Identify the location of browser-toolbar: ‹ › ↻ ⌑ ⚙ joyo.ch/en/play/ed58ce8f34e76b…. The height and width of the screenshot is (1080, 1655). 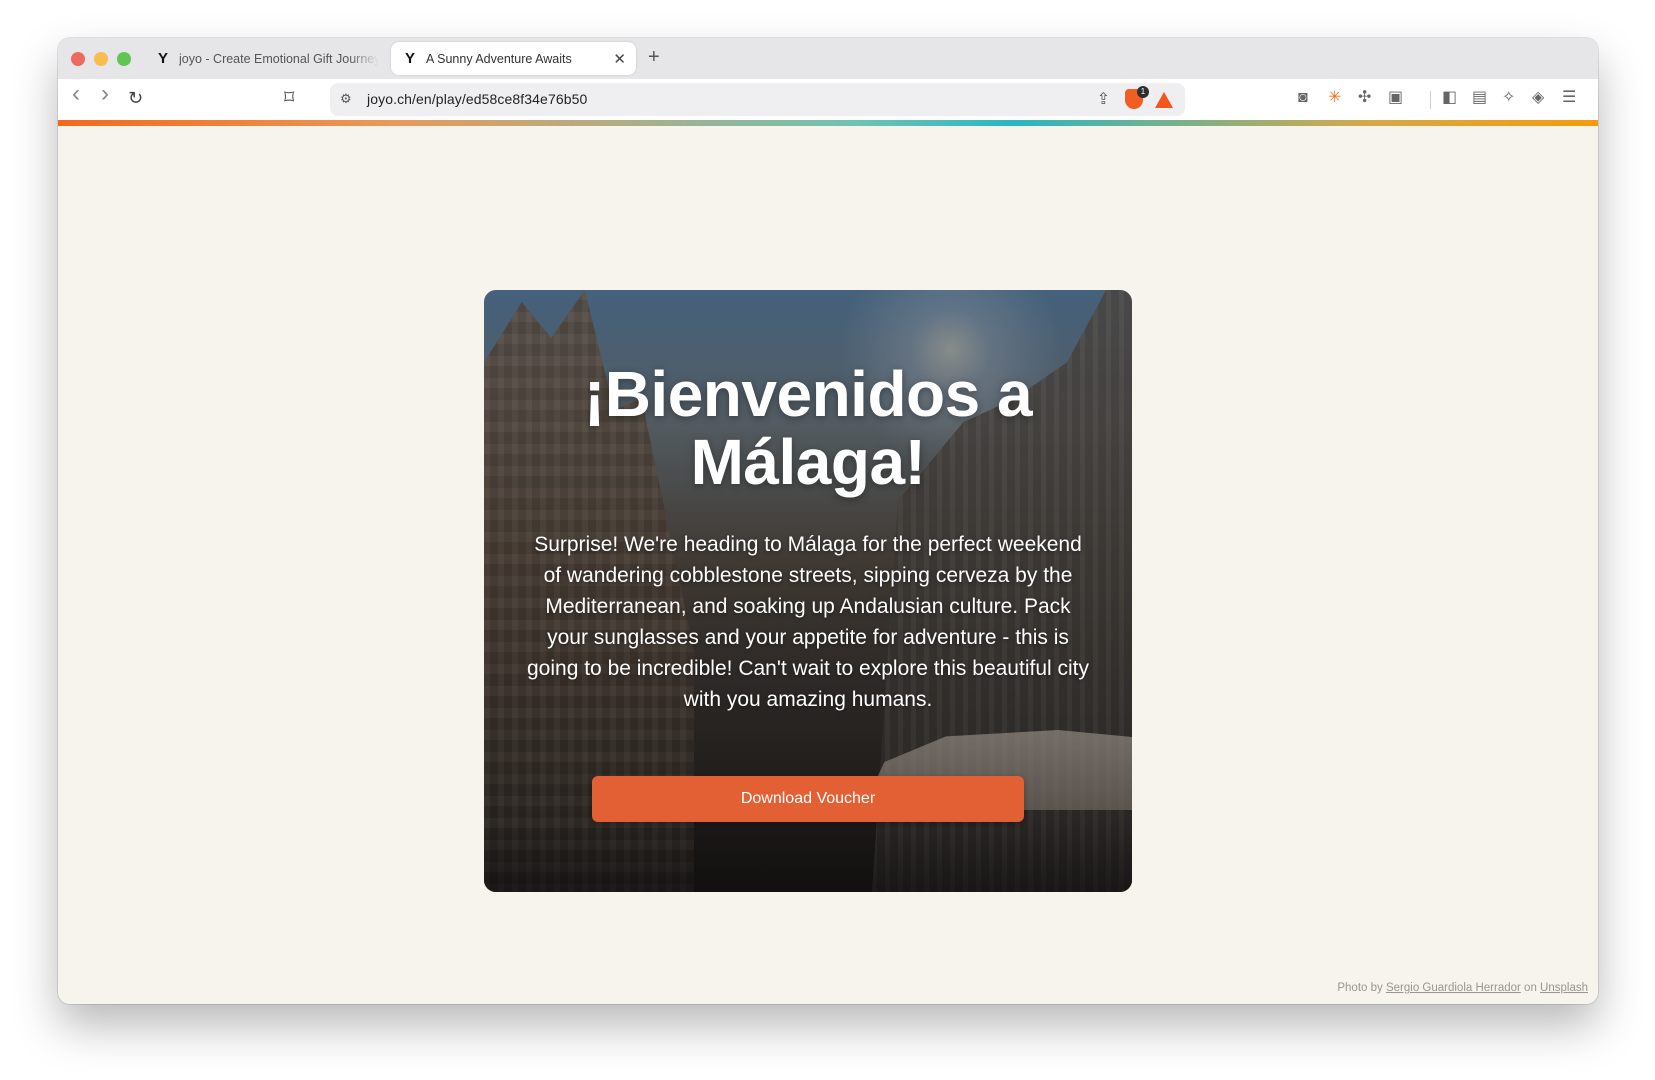
(828, 99).